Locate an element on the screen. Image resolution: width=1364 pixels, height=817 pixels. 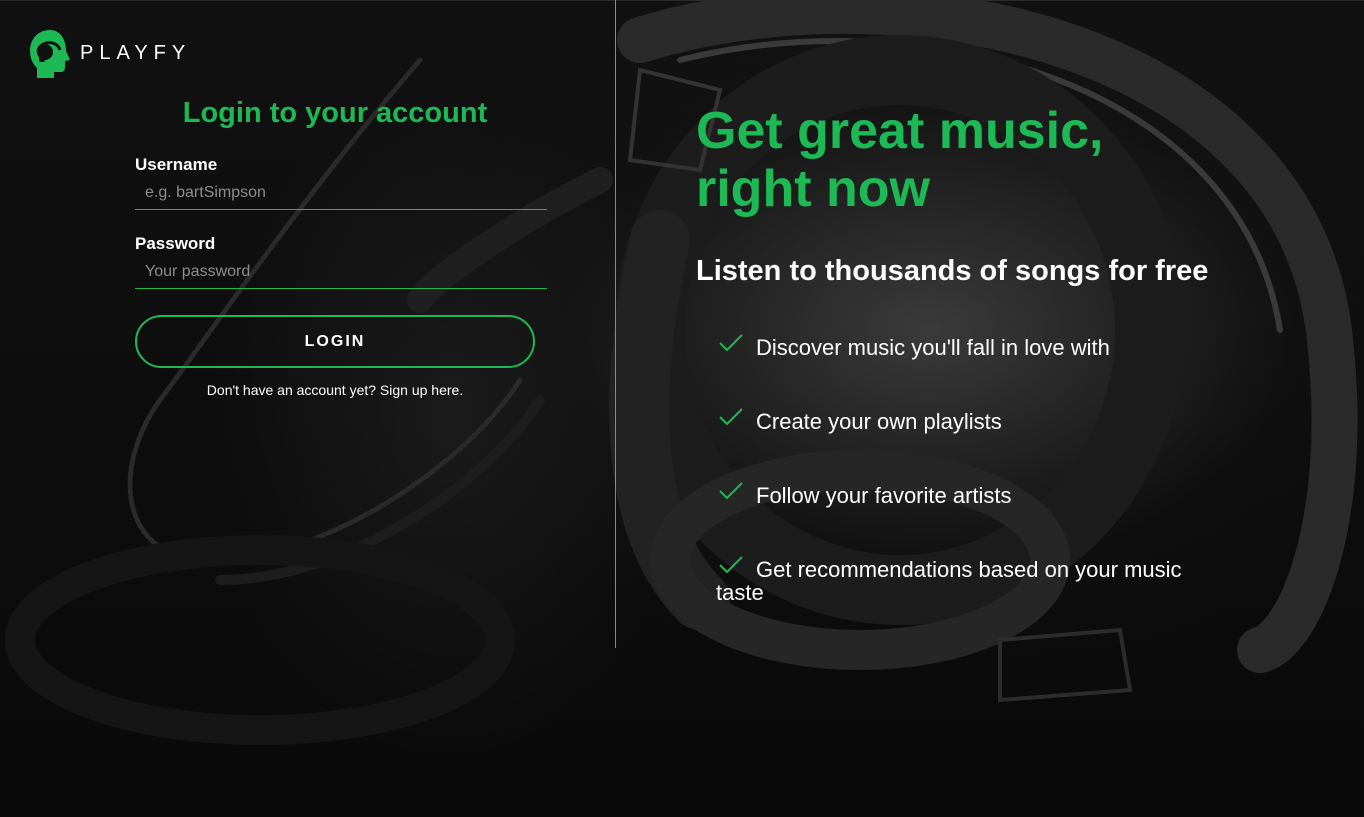
feature-text: Get recommendations based on your music is located at coordinates (969, 569).